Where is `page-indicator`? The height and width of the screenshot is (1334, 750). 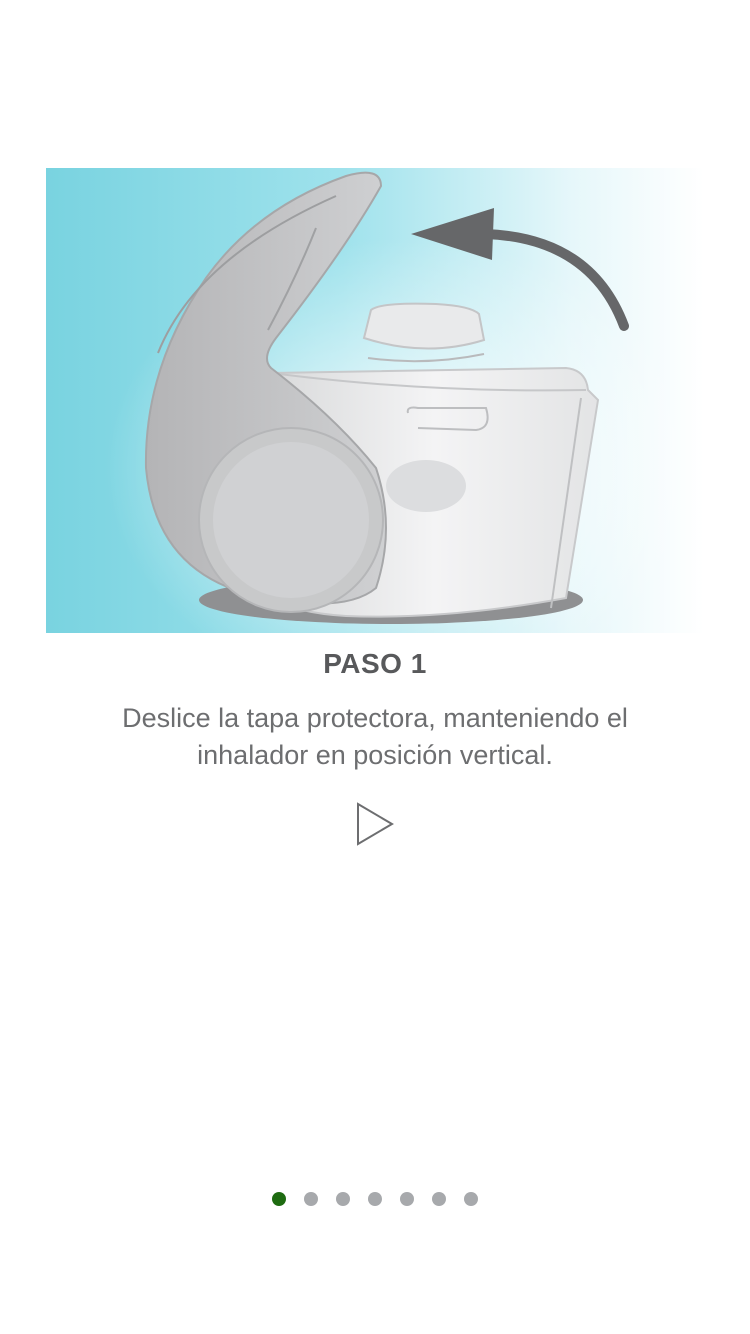 page-indicator is located at coordinates (375, 1199).